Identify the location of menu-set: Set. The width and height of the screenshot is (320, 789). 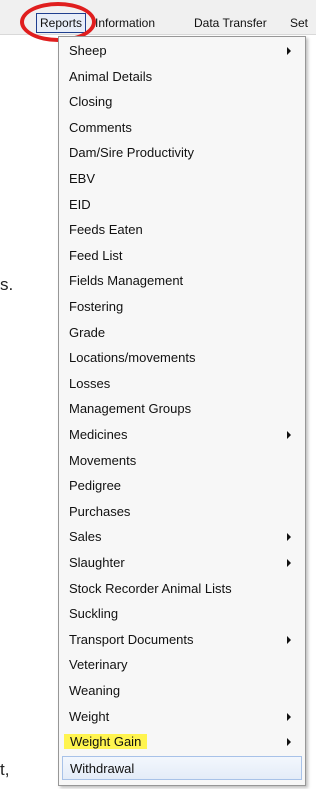
(299, 23).